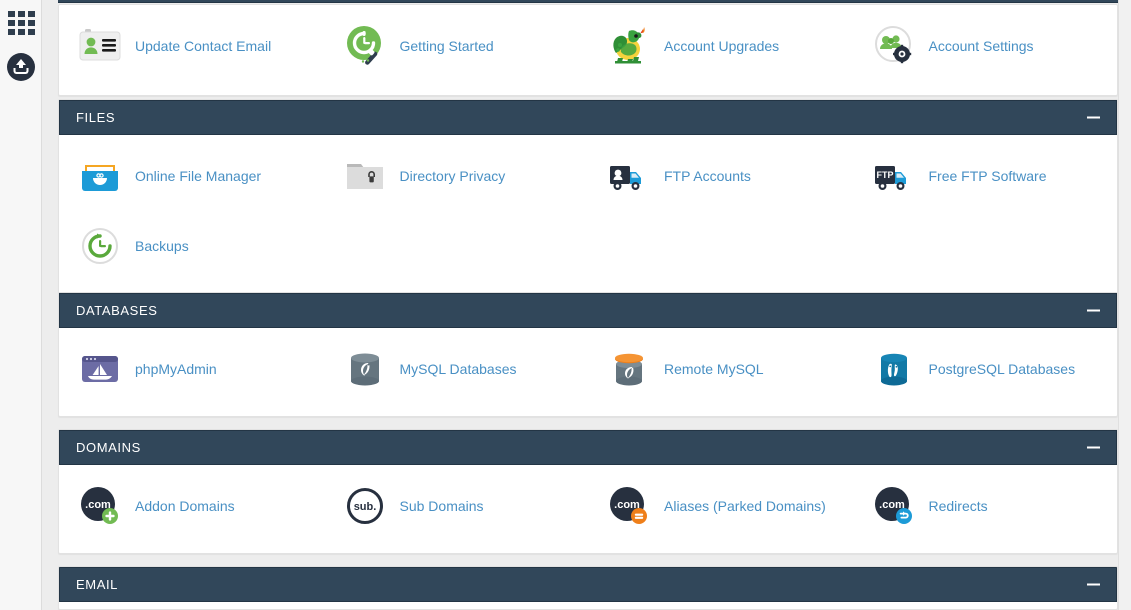 Image resolution: width=1131 pixels, height=610 pixels. Describe the element at coordinates (117, 310) in the screenshot. I see `section-title: DATABASES` at that location.